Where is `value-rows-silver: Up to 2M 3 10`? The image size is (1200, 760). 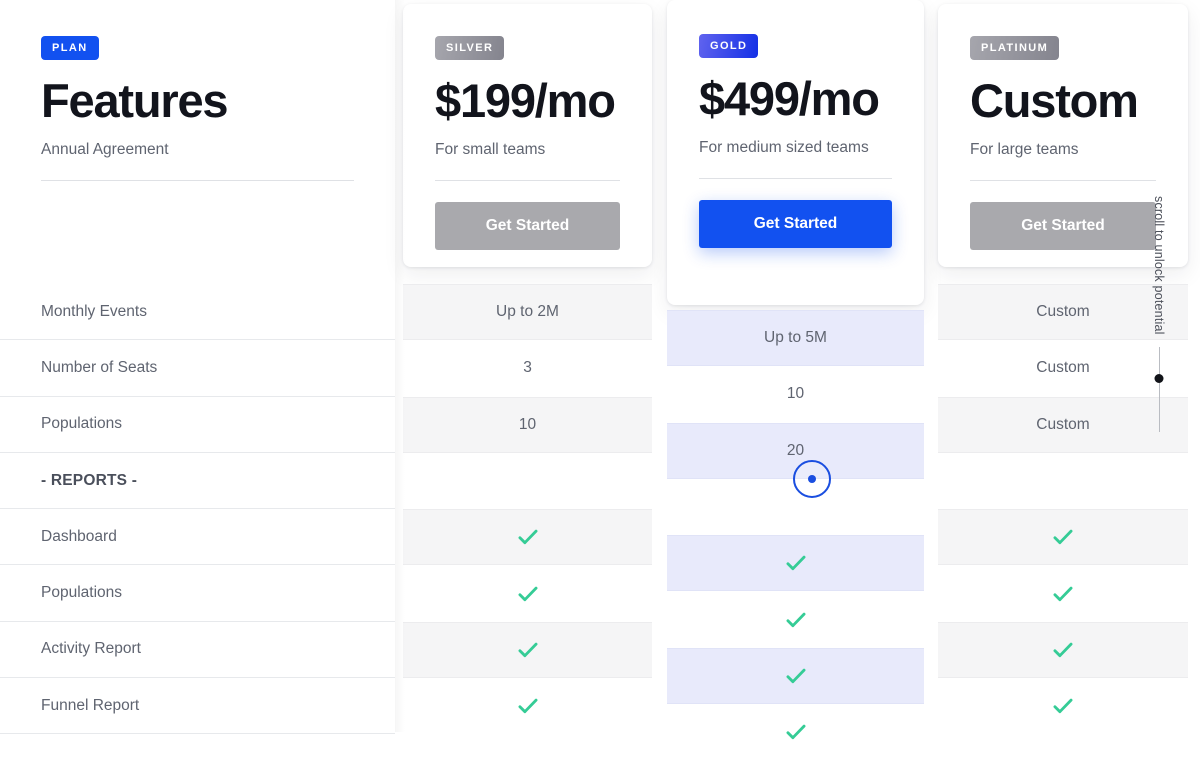 value-rows-silver: Up to 2M 3 10 is located at coordinates (527, 509).